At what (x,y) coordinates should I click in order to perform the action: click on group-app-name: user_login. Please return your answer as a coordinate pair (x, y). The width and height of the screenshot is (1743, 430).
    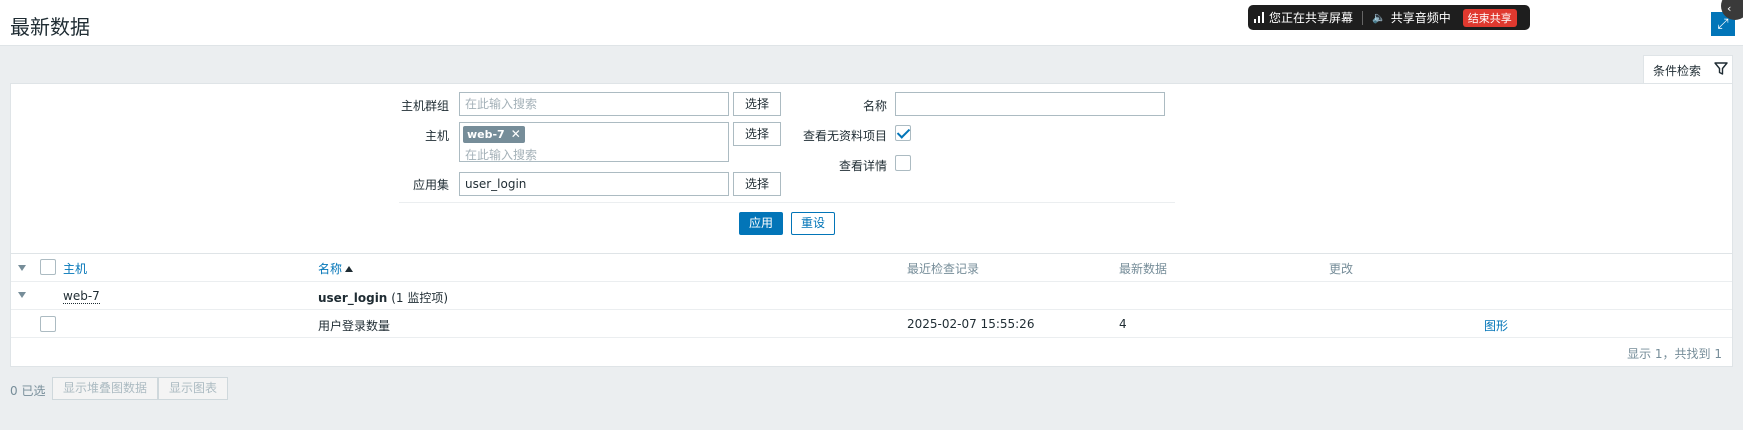
    Looking at the image, I should click on (353, 298).